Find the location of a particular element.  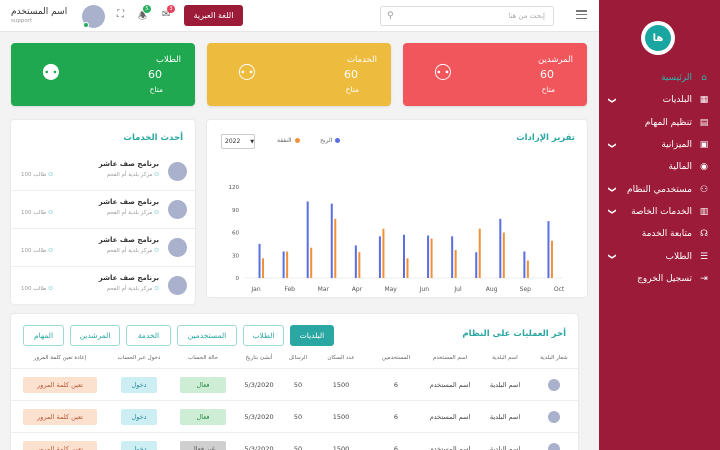

x-tick-label: Aug is located at coordinates (492, 289).